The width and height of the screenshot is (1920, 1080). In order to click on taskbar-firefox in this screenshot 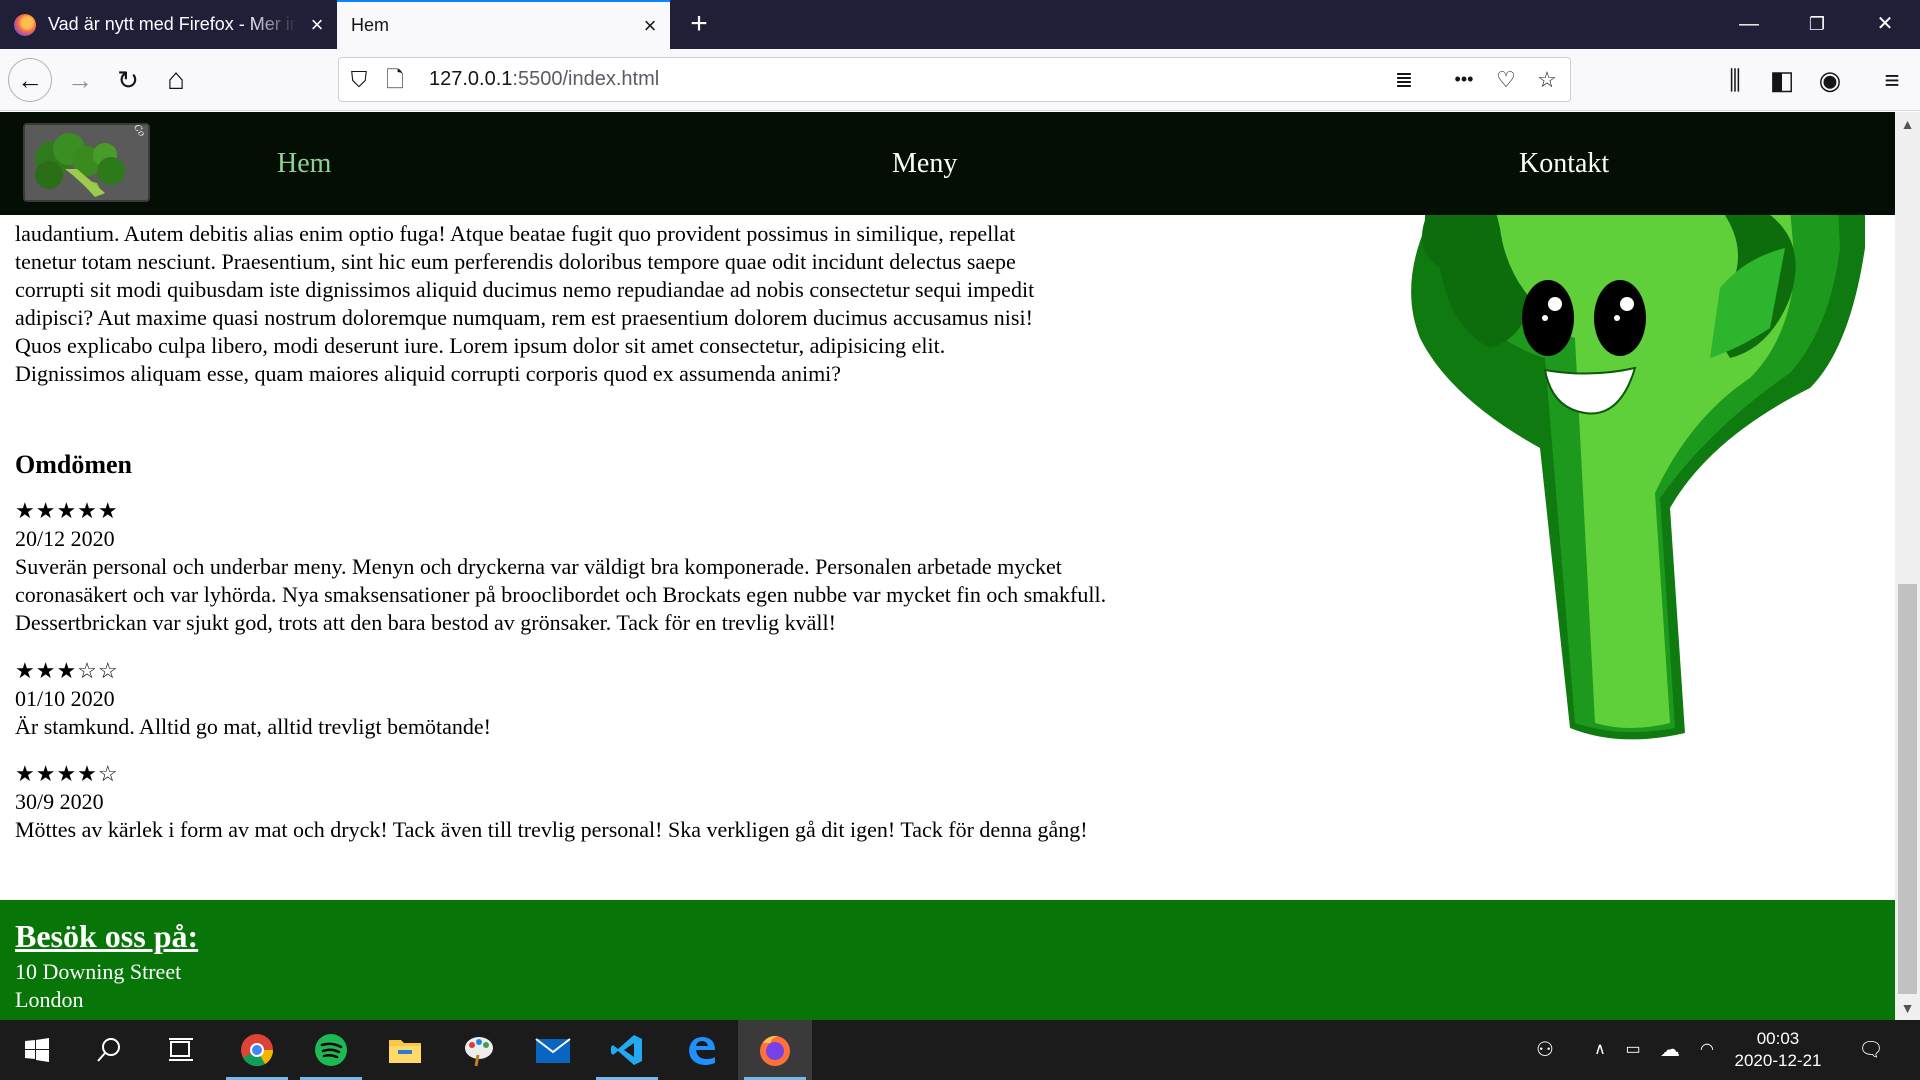, I will do `click(775, 1050)`.